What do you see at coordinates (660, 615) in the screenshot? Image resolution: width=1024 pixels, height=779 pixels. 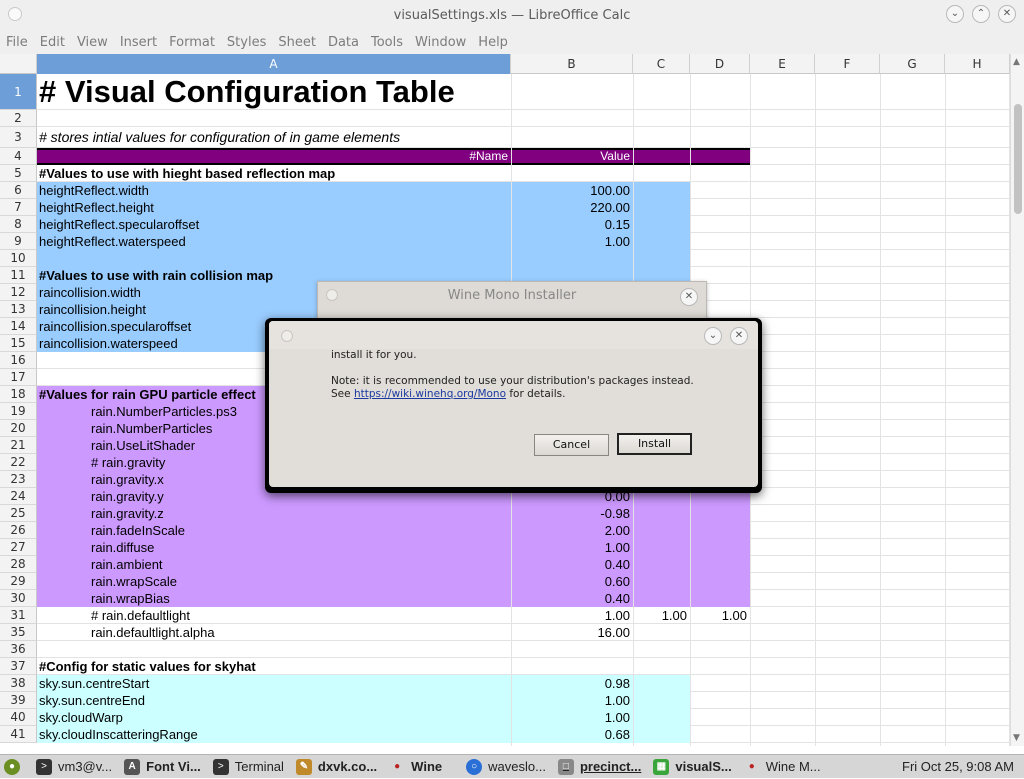 I see `cell-c: 1.00` at bounding box center [660, 615].